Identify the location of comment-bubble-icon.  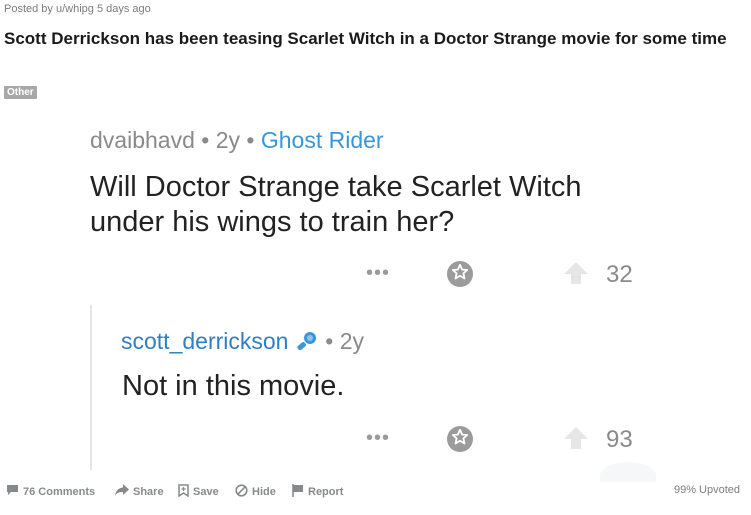
(12, 491).